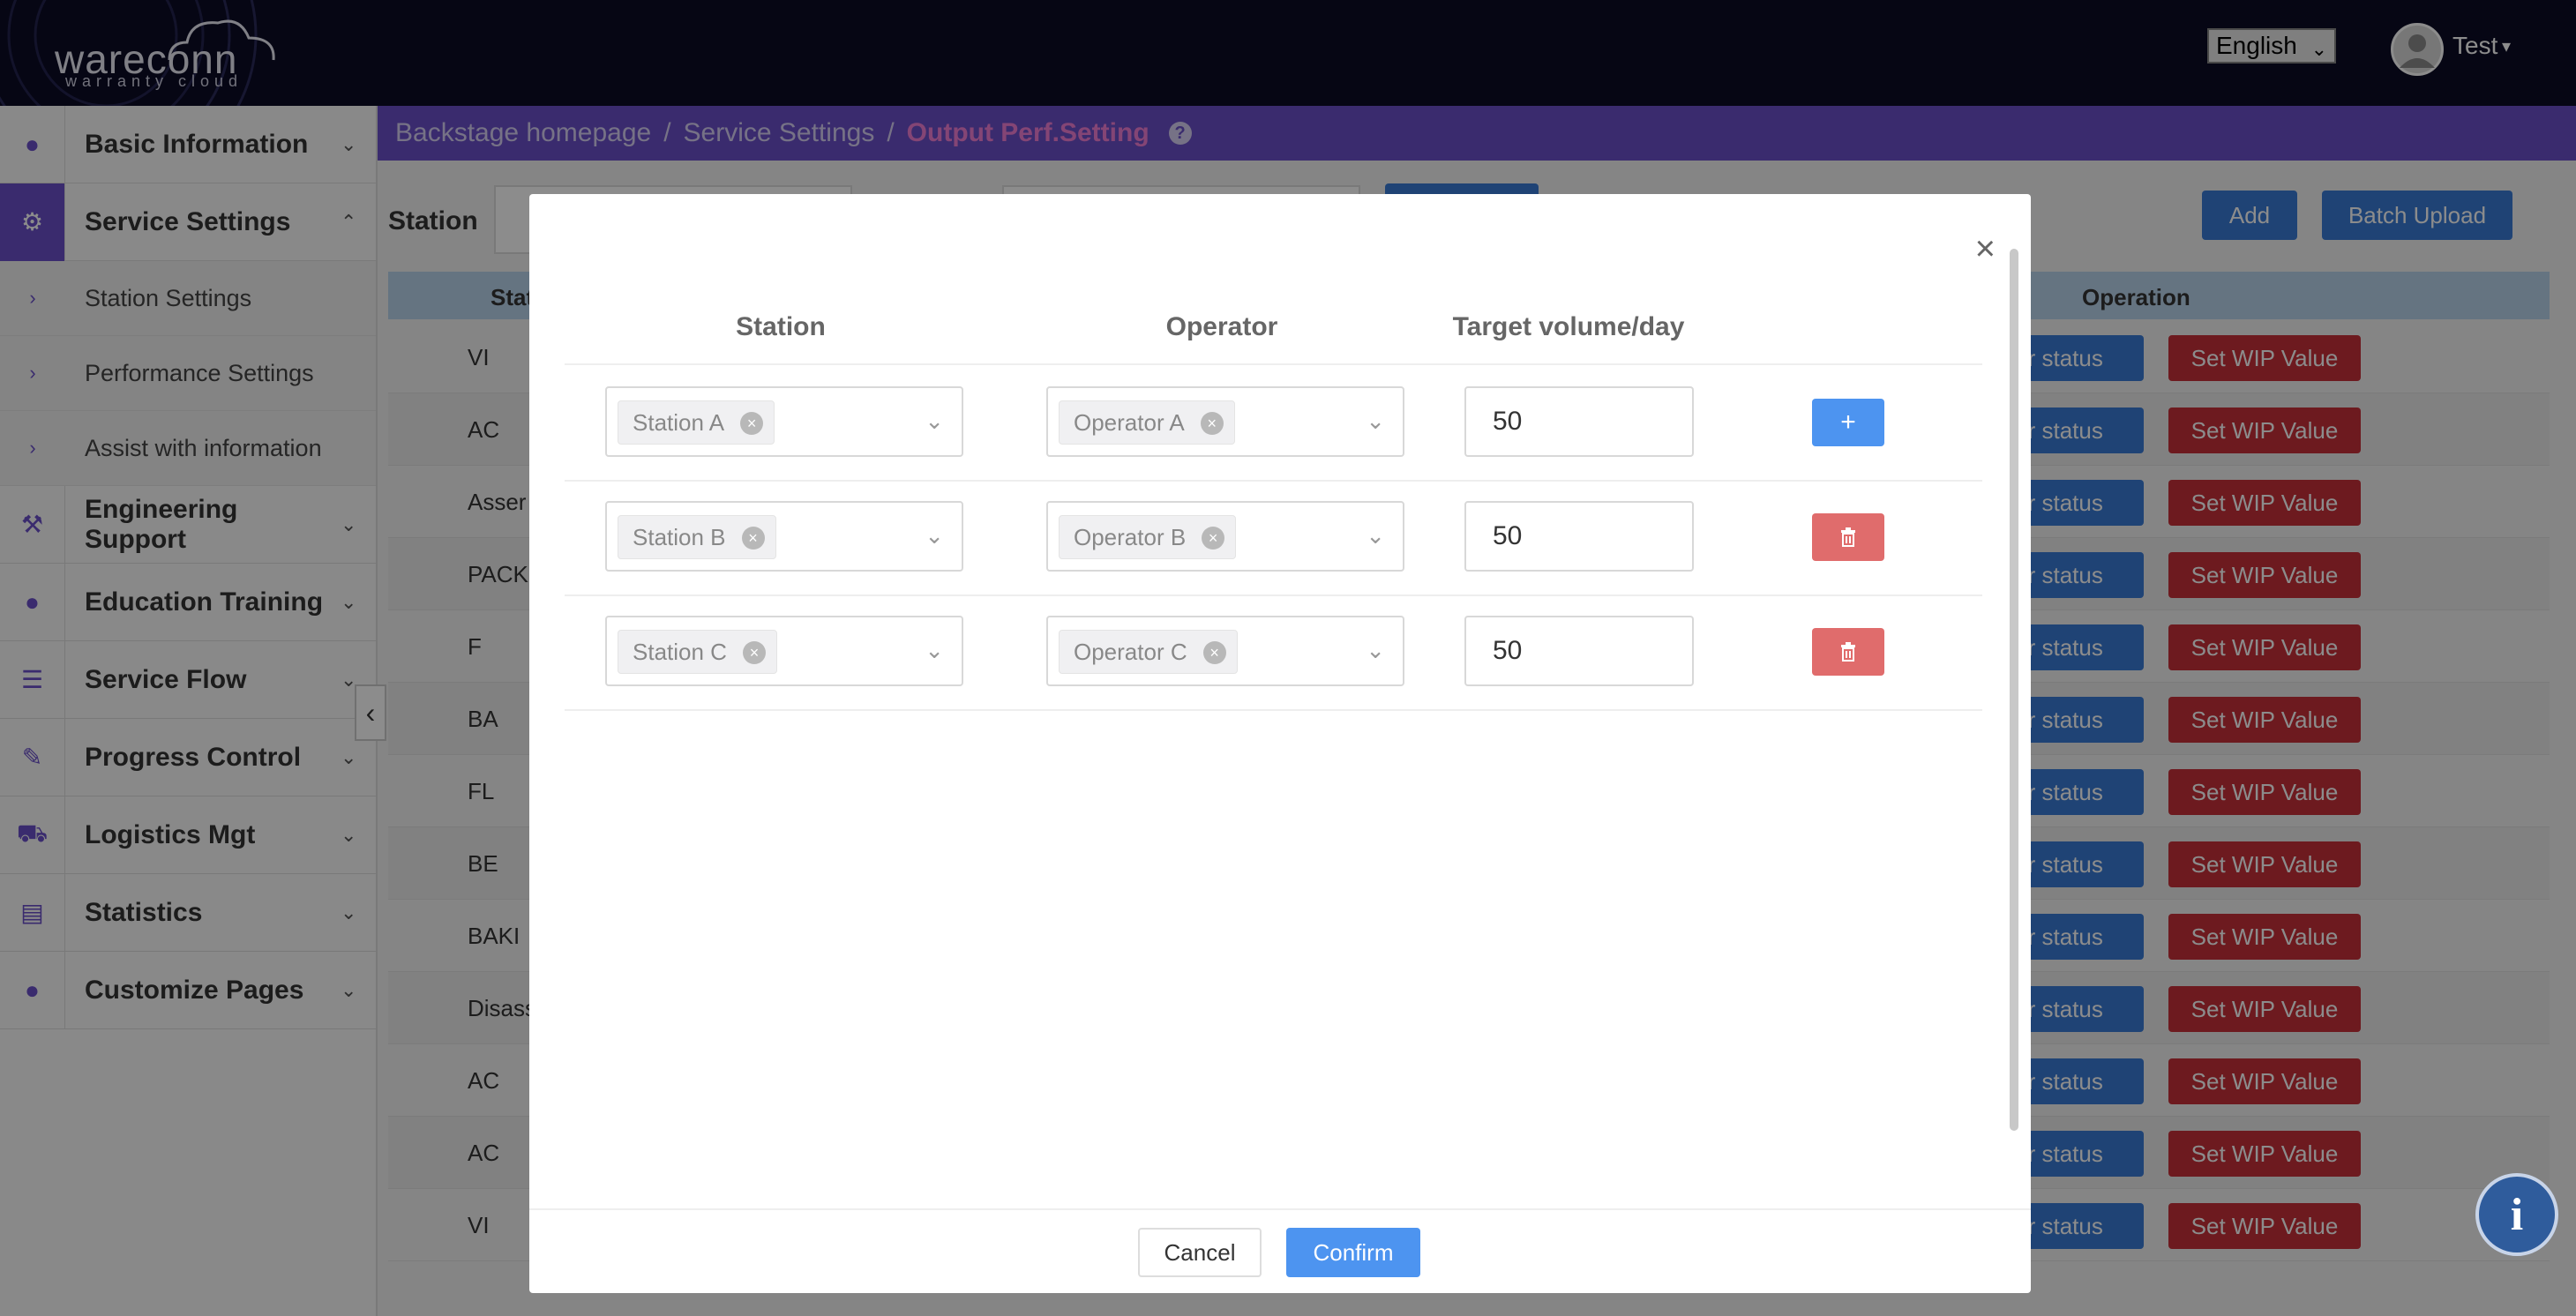 This screenshot has height=1316, width=2576. What do you see at coordinates (784, 536) in the screenshot?
I see `station-select: Station B × ⌄` at bounding box center [784, 536].